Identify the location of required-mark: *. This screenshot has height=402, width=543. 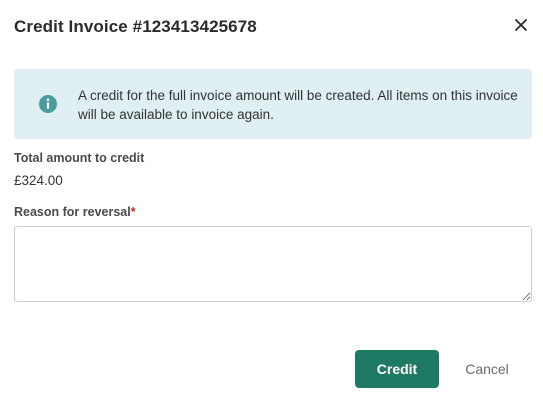
(133, 212).